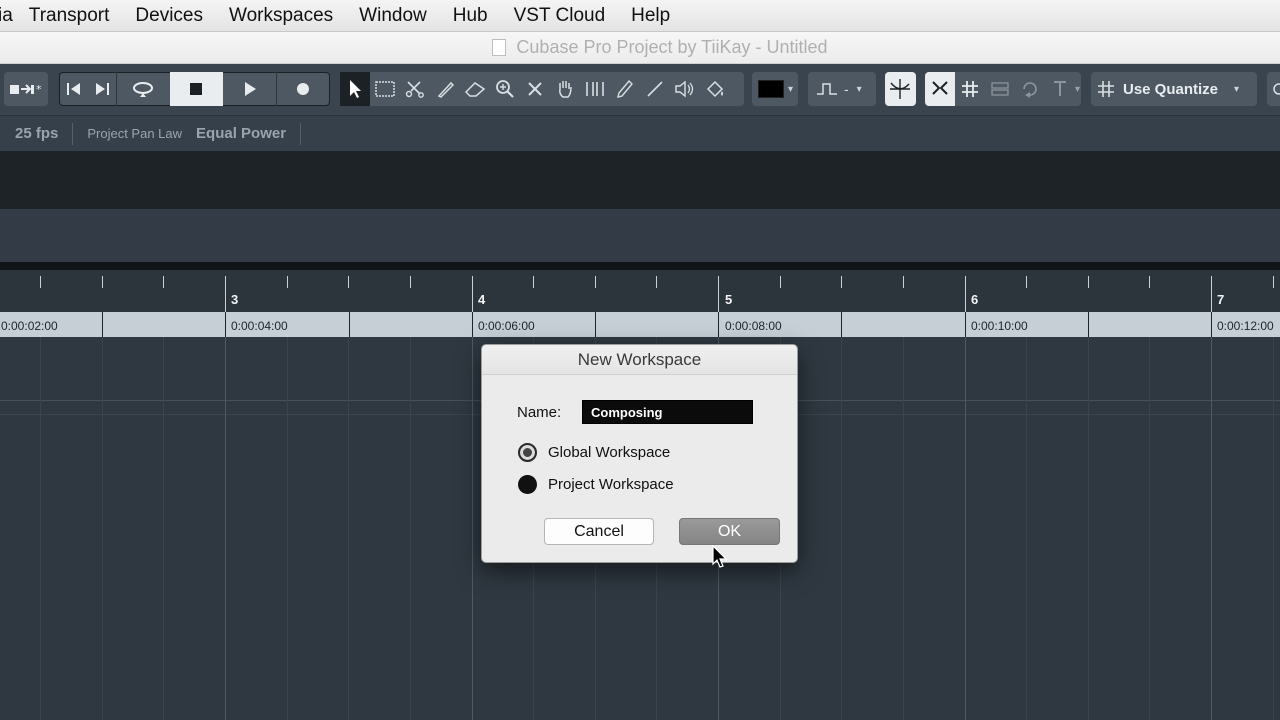  Describe the element at coordinates (685, 89) in the screenshot. I see `play-tool-icon` at that location.